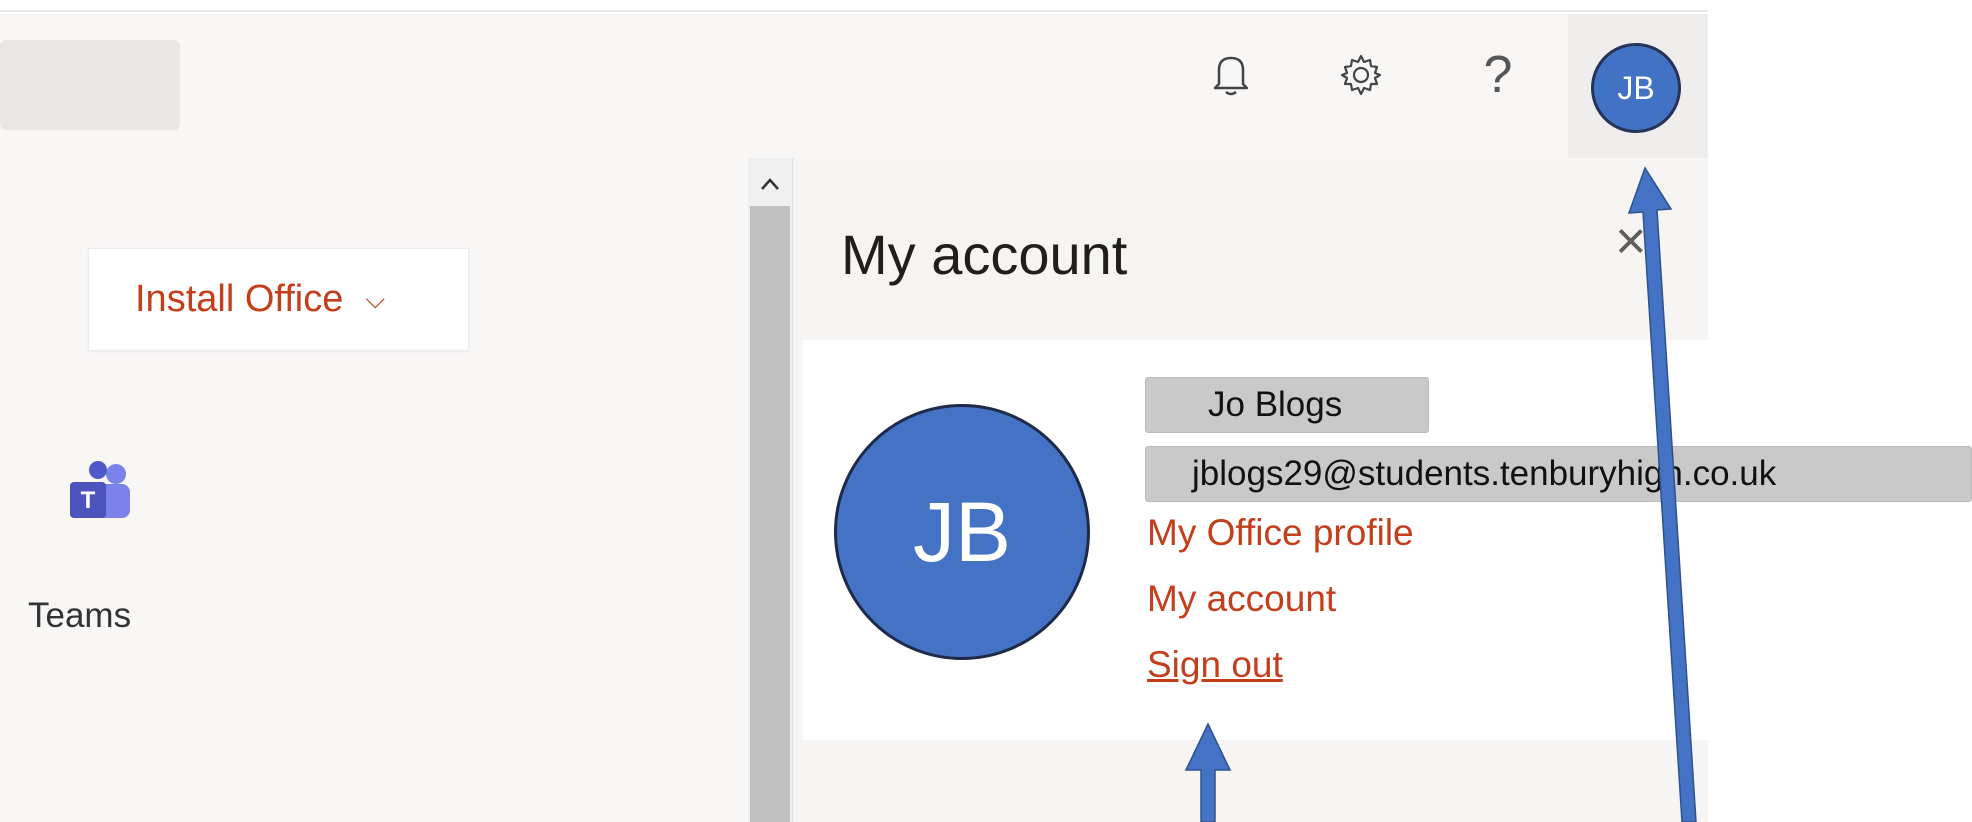 Image resolution: width=1972 pixels, height=822 pixels. I want to click on help-icon: ?, so click(1498, 75).